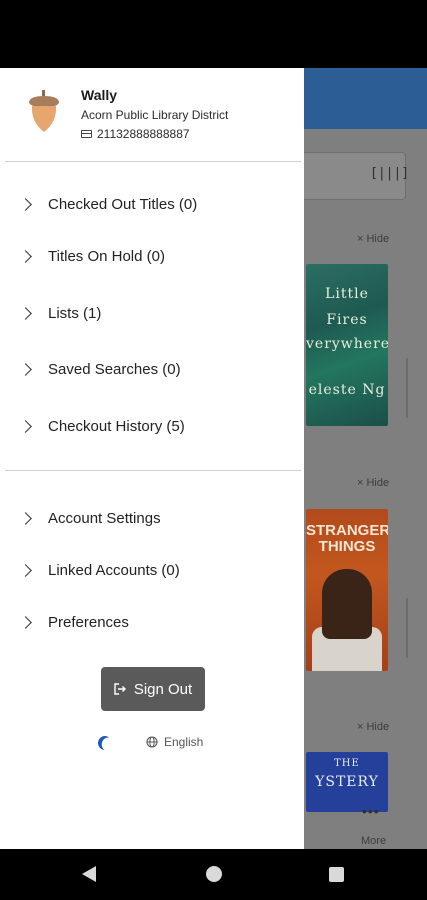  I want to click on menu-item-lists: Lists (1), so click(150, 313).